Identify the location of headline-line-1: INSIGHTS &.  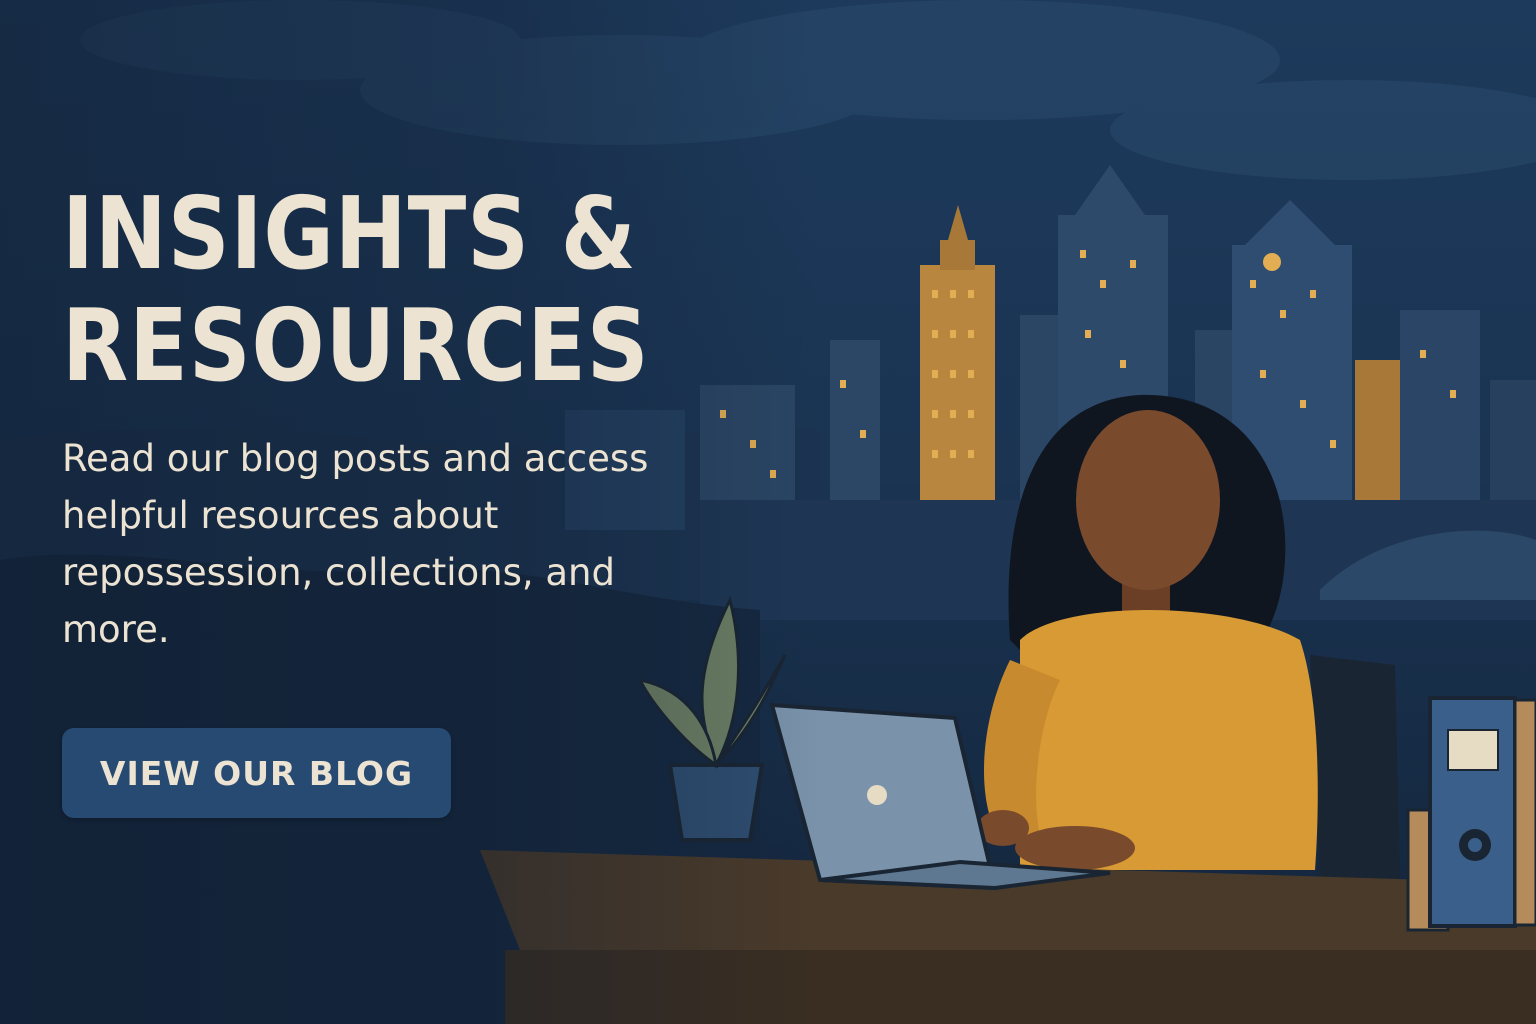
(349, 233).